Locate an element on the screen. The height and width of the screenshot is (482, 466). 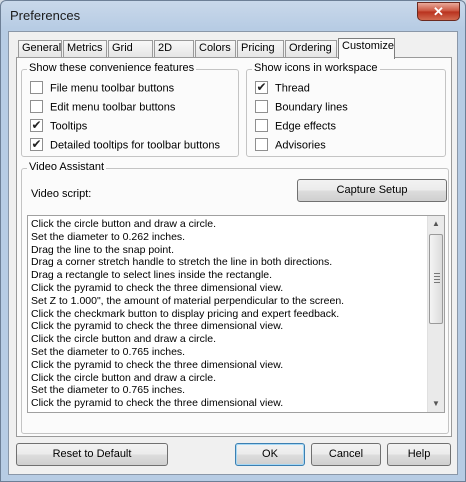
tab-pricing: Pricing is located at coordinates (260, 49).